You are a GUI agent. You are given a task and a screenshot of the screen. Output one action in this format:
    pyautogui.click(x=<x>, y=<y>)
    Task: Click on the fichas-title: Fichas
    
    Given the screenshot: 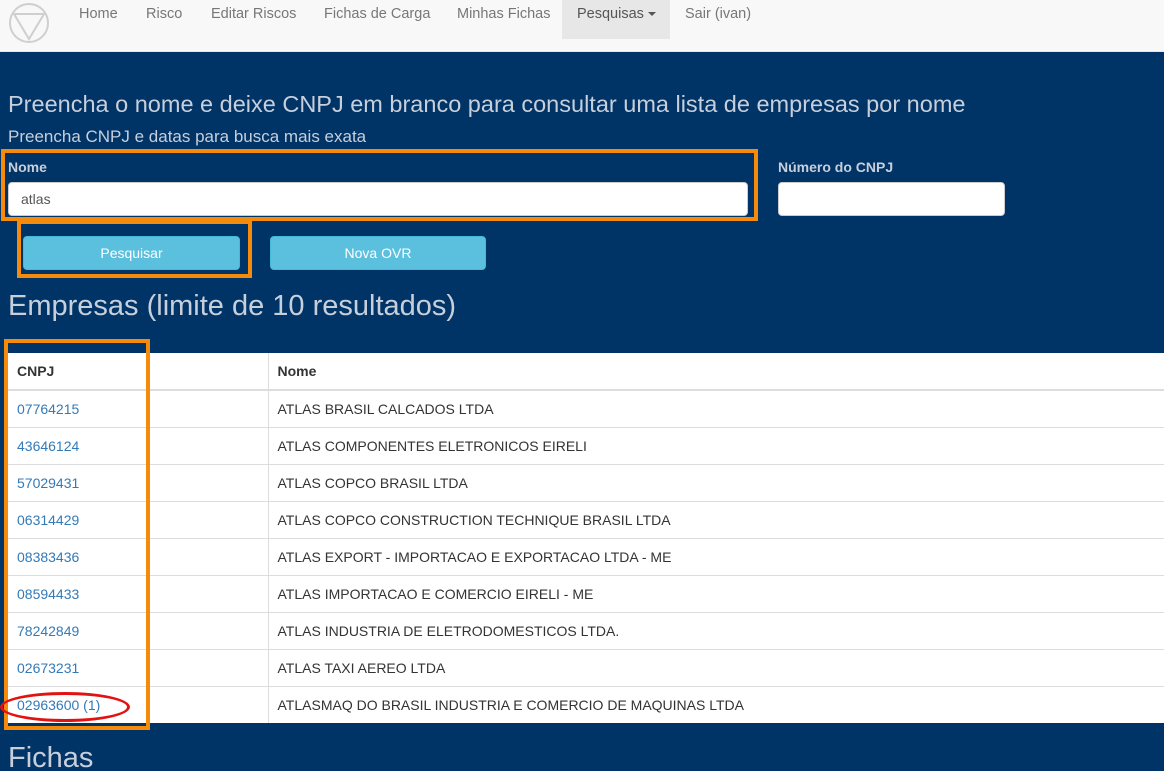 What is the action you would take?
    pyautogui.click(x=51, y=756)
    